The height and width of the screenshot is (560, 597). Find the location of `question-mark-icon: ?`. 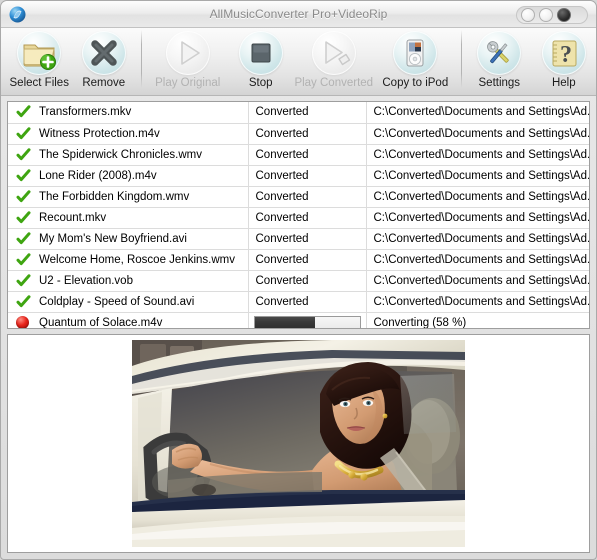

question-mark-icon: ? is located at coordinates (563, 53).